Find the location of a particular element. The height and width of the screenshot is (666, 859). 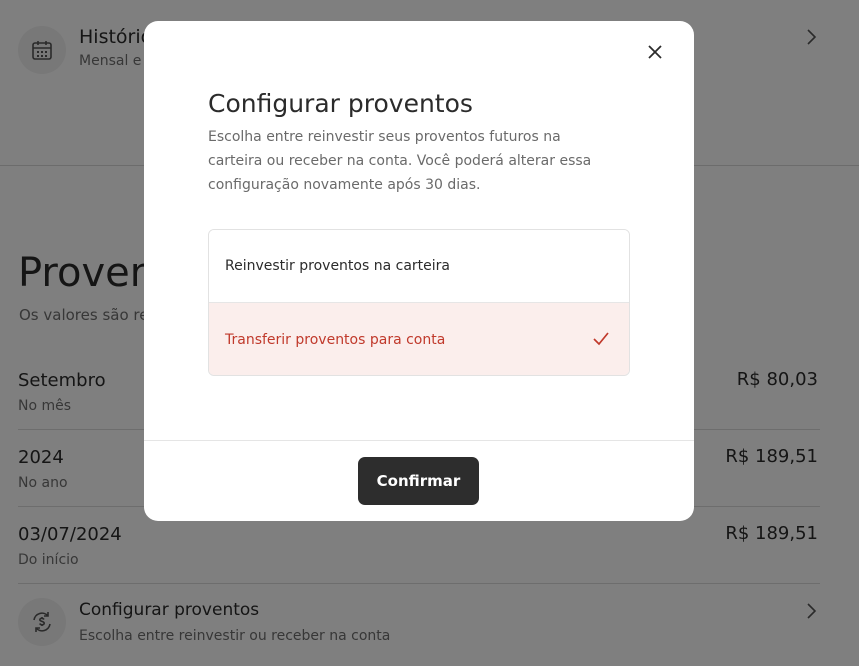

close-icon is located at coordinates (655, 52).